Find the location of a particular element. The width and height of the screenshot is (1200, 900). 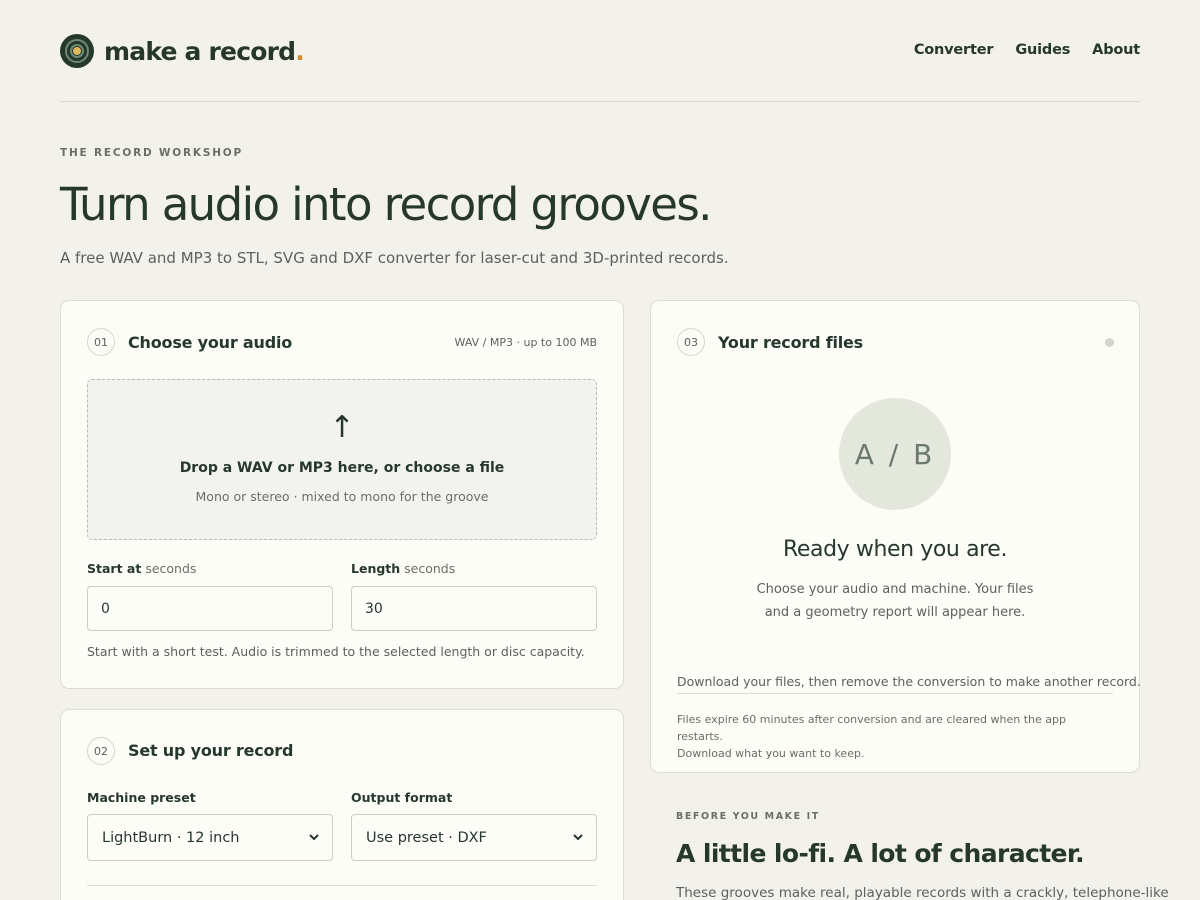

page-title: Turn audio into record grooves. is located at coordinates (386, 204).